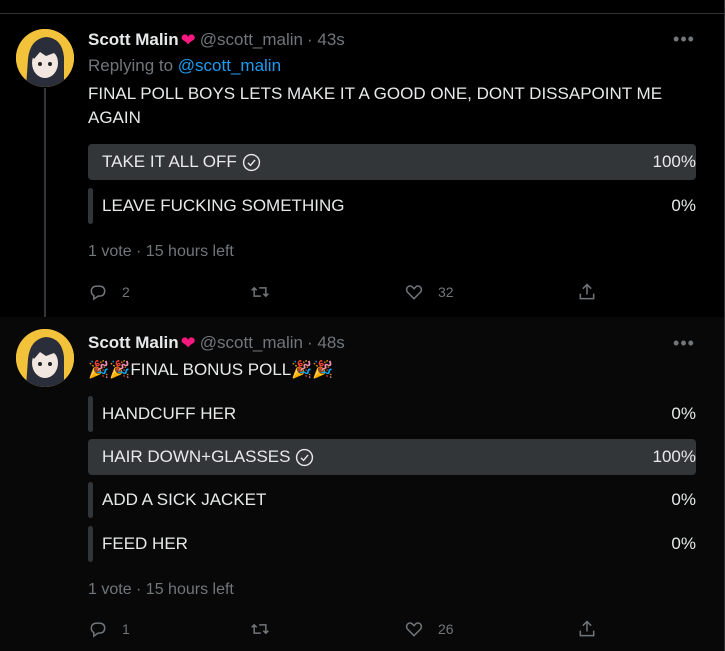 The image size is (725, 651). What do you see at coordinates (109, 292) in the screenshot?
I see `reply-button: 2` at bounding box center [109, 292].